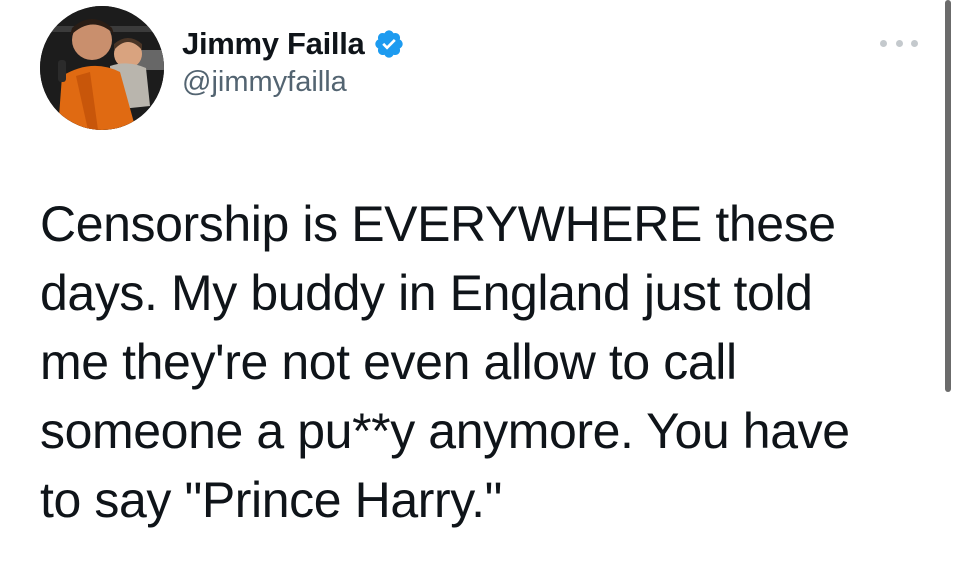 This screenshot has height=563, width=960. Describe the element at coordinates (948, 196) in the screenshot. I see `scrollbar` at that location.